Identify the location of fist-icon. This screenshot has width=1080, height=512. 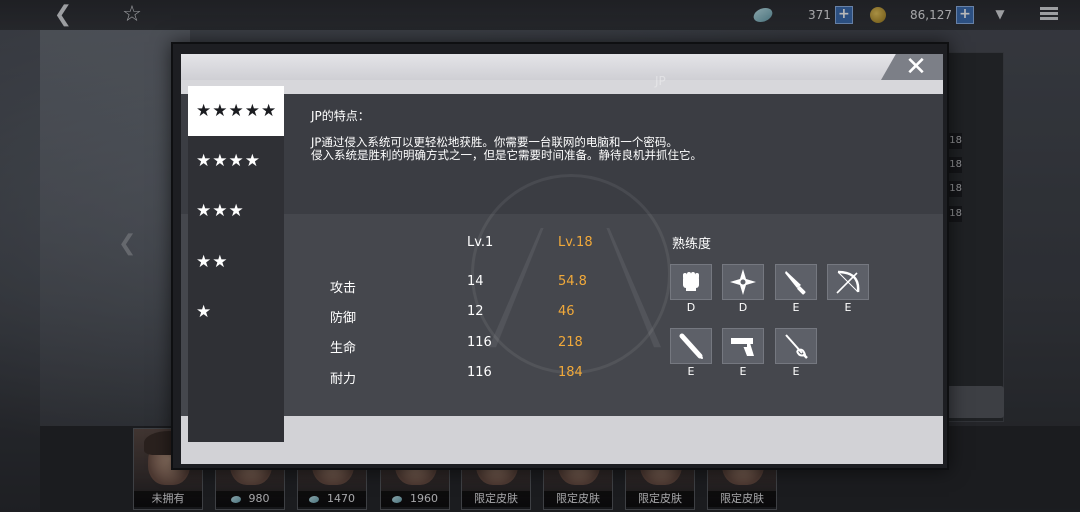
(691, 282).